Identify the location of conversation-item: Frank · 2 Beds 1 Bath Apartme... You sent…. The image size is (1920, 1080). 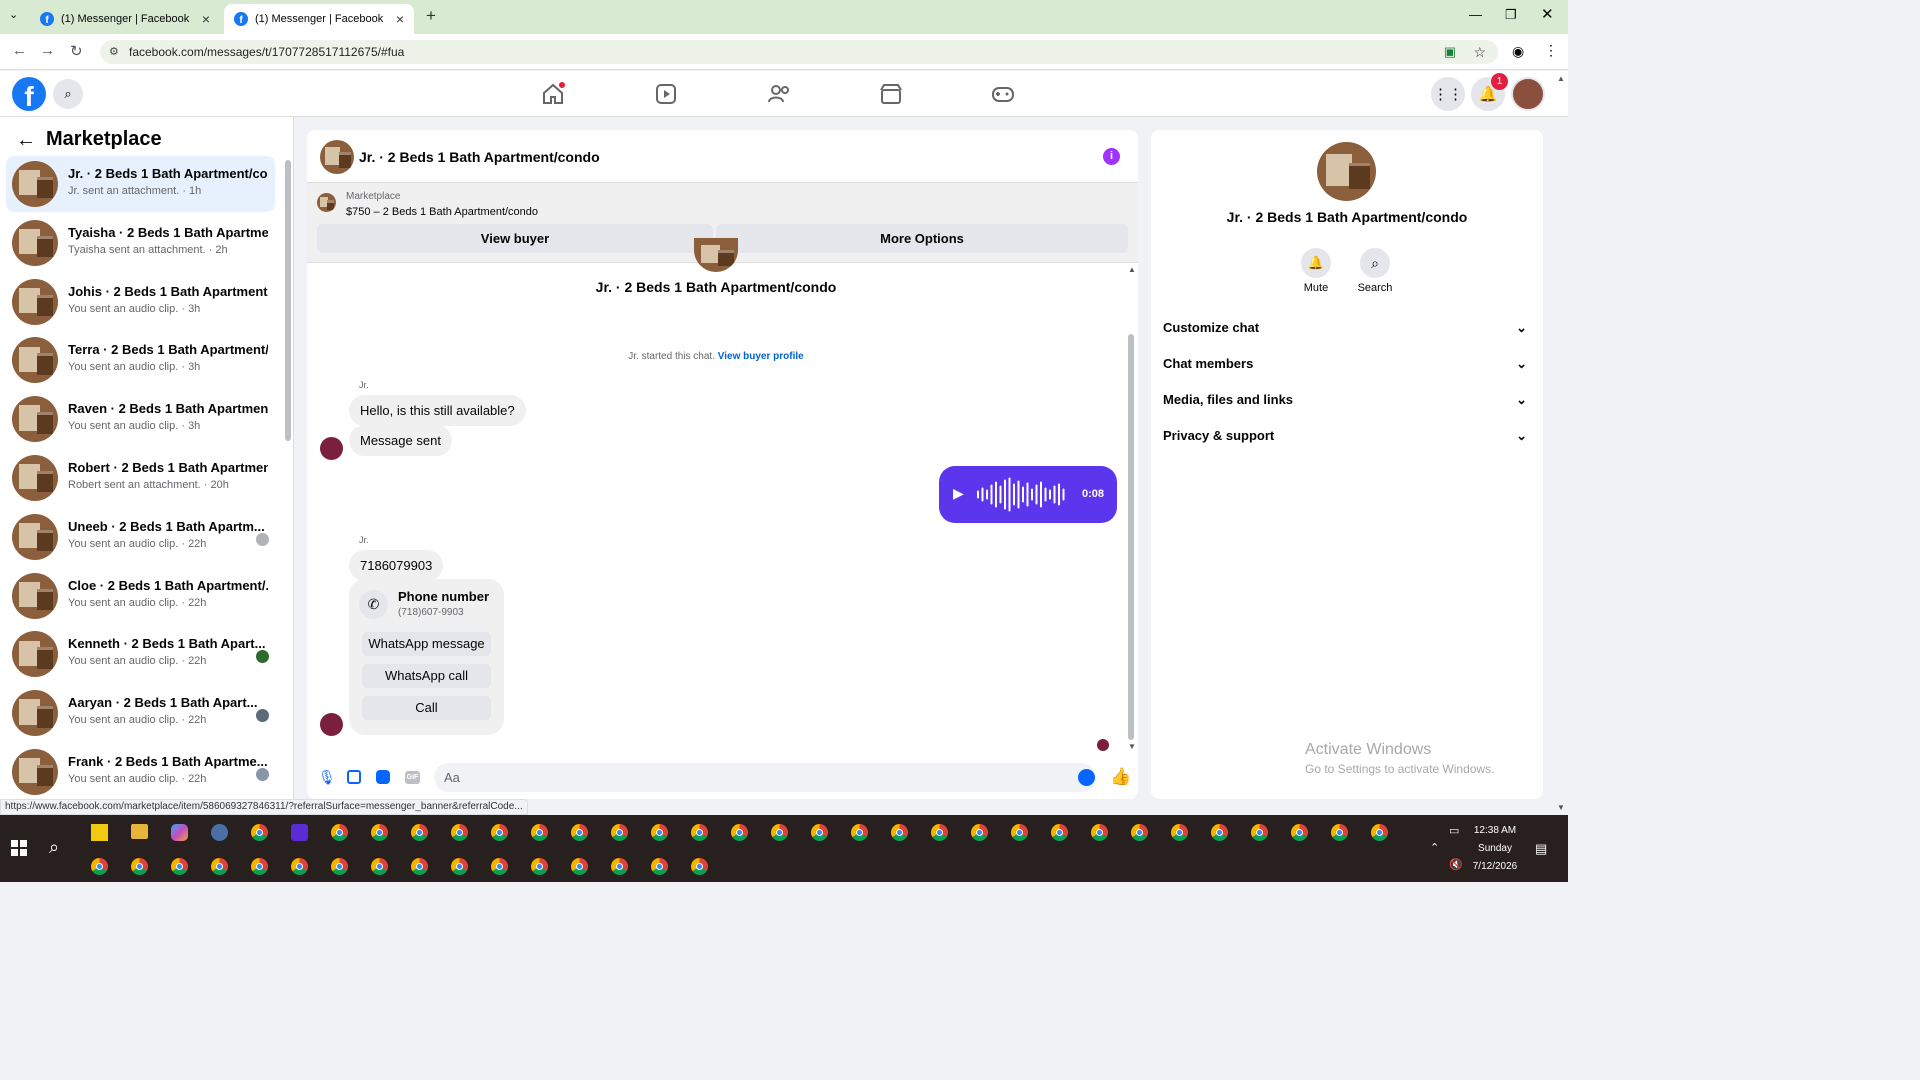
(140, 772).